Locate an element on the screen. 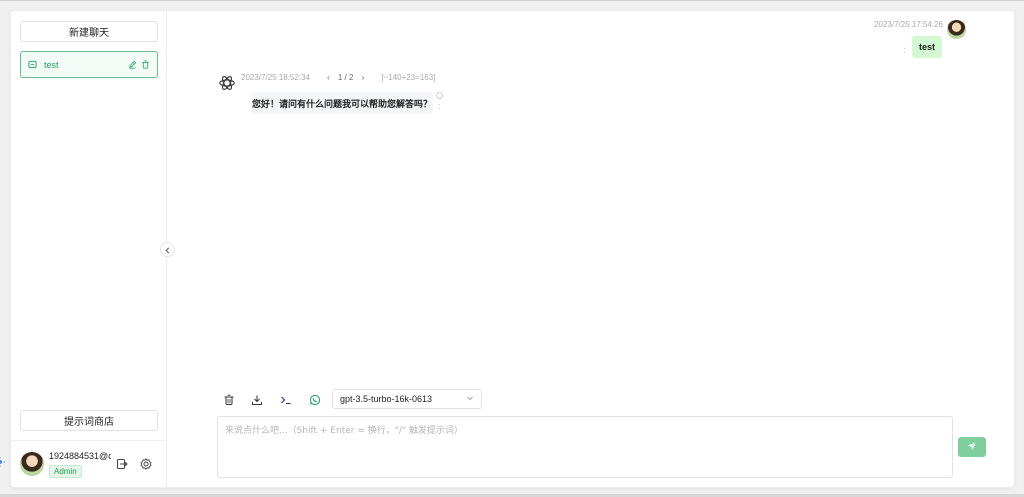 Image resolution: width=1024 pixels, height=497 pixels. collapse-sidebar-button is located at coordinates (167, 249).